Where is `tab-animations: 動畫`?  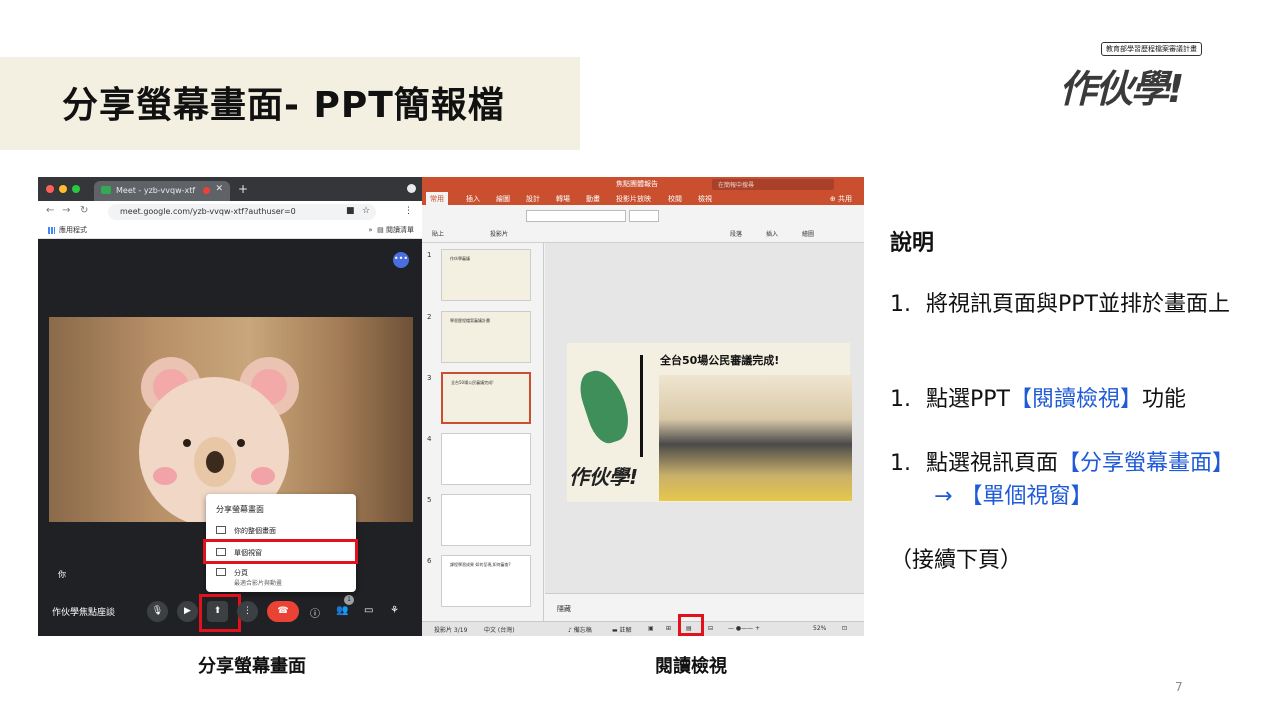 tab-animations: 動畫 is located at coordinates (593, 199).